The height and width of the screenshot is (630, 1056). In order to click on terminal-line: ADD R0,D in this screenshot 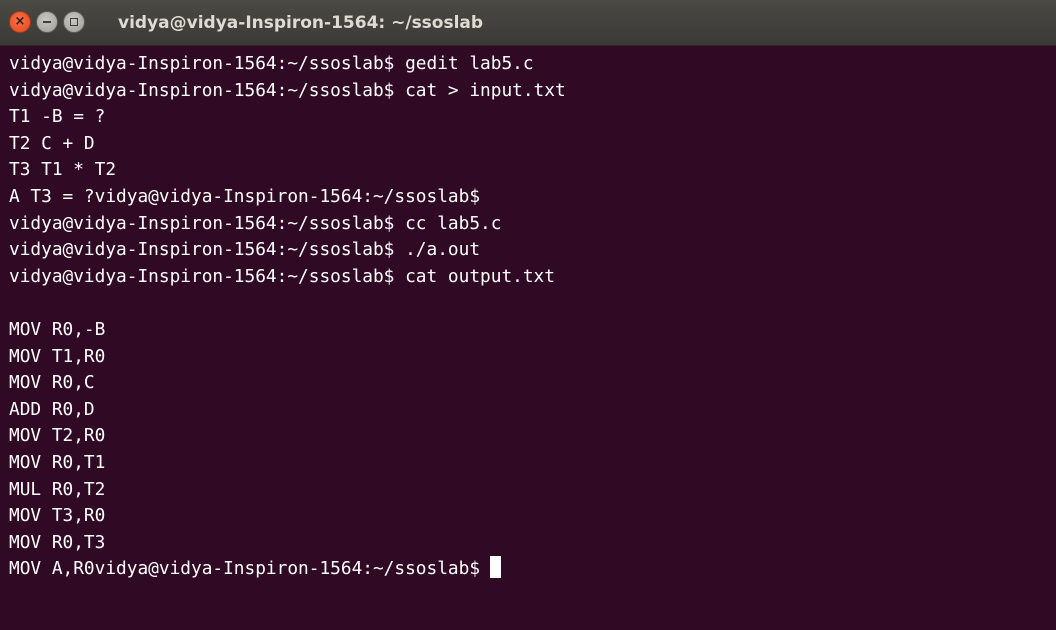, I will do `click(52, 409)`.